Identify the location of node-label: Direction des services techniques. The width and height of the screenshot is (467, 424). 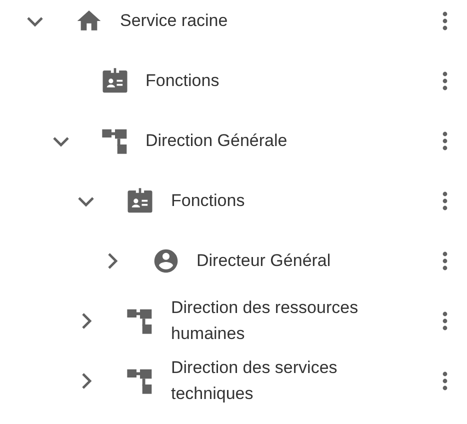
(286, 381).